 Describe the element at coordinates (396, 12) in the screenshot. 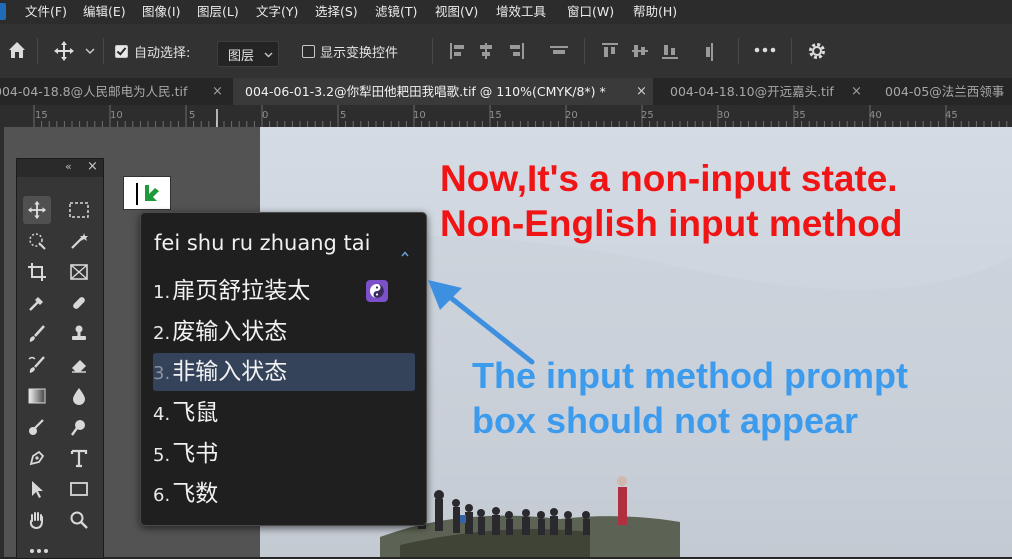

I see `menu-filter: 滤镜(T)` at that location.